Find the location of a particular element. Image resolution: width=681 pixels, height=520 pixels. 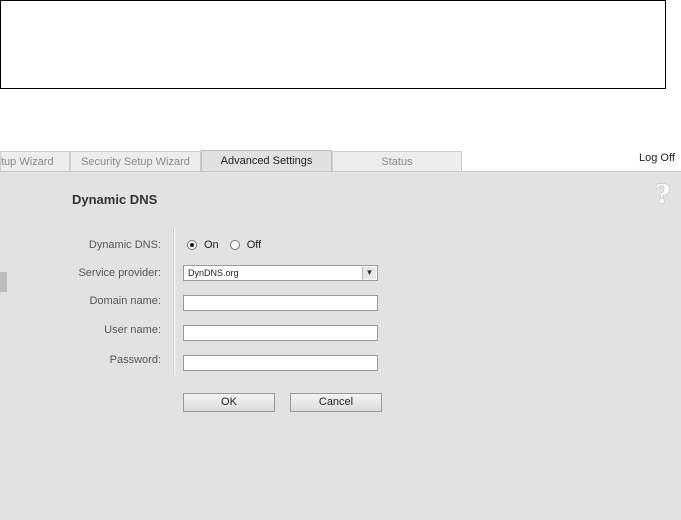

radio-unchecked-icon is located at coordinates (234, 245).